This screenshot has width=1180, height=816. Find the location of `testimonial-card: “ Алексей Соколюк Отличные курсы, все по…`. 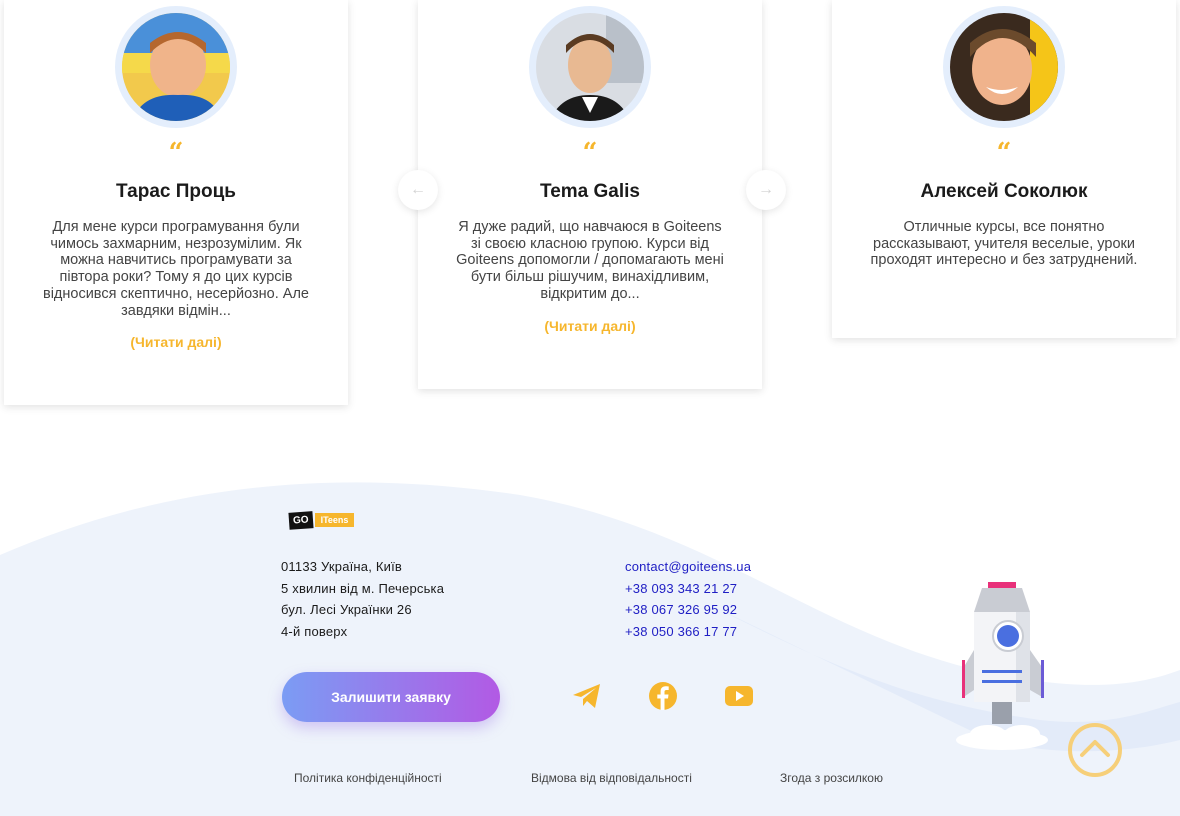

testimonial-card: “ Алексей Соколюк Отличные курсы, все по… is located at coordinates (1004, 169).